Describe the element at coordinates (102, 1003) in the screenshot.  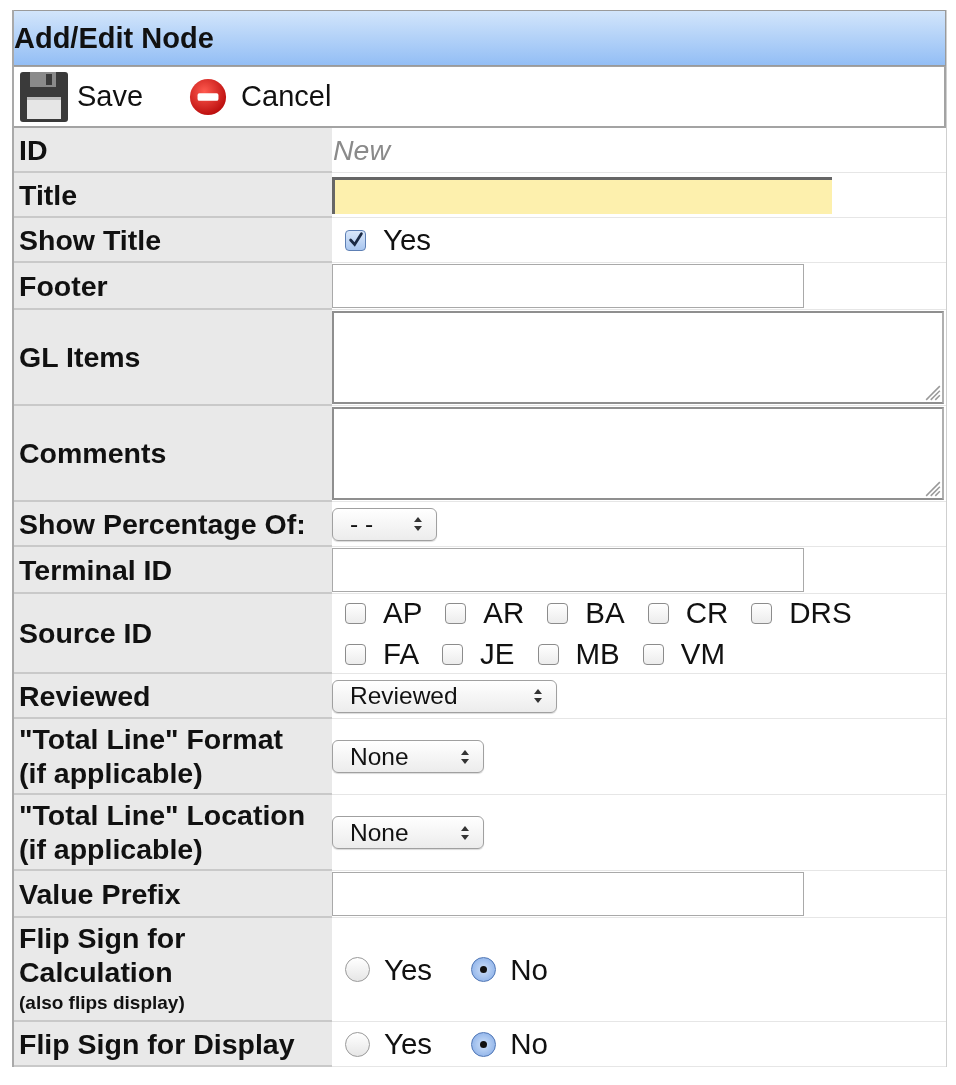
I see `field-note: (also flips display)` at that location.